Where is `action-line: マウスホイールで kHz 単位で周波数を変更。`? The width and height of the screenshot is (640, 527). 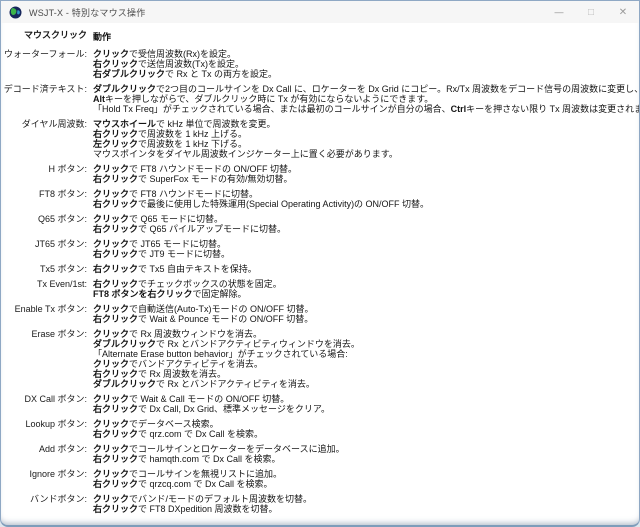 action-line: マウスホイールで kHz 単位で周波数を変更。 is located at coordinates (184, 124).